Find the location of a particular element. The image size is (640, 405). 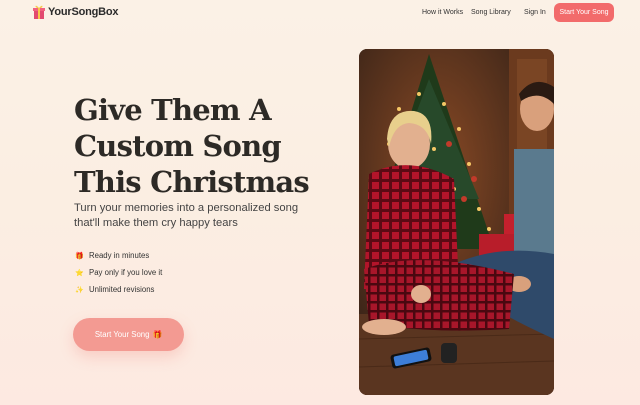

hero-start-song-button: Start Your Song 🎁 is located at coordinates (128, 334).